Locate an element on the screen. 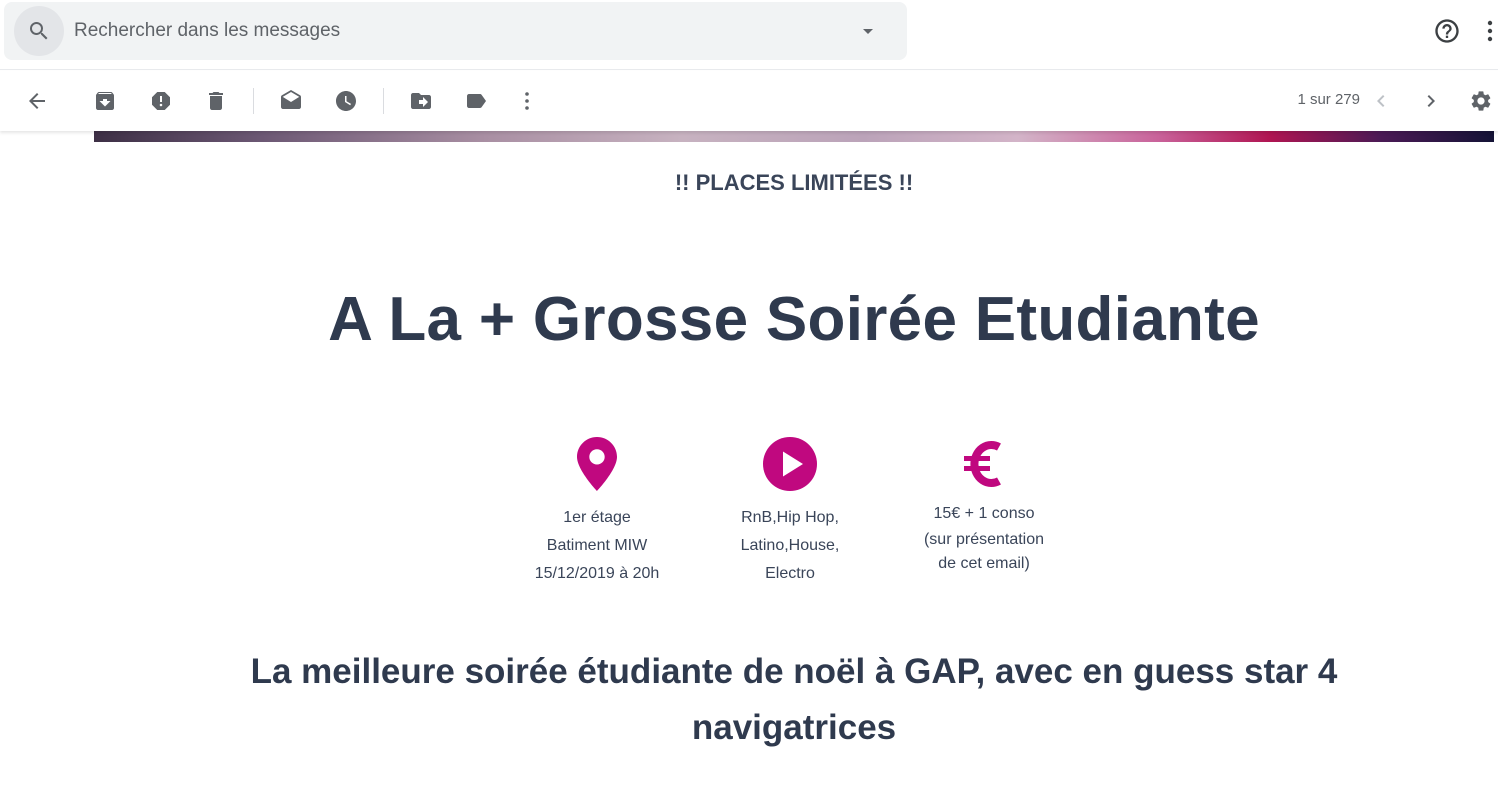 This screenshot has height=786, width=1498. chevron-right-icon is located at coordinates (1431, 101).